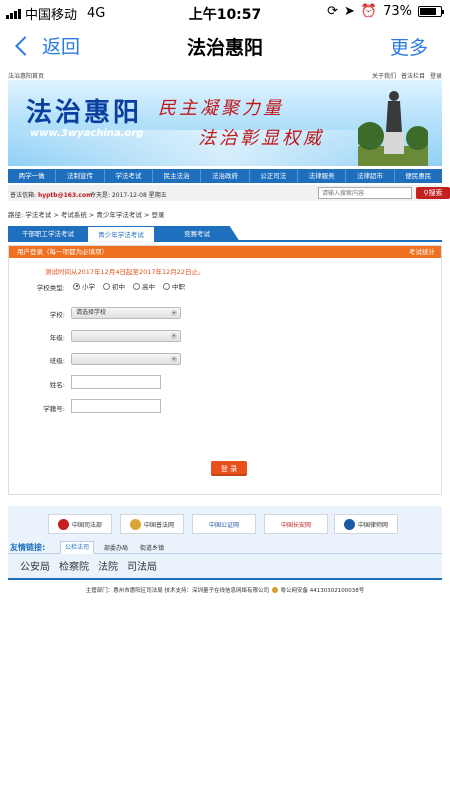 The height and width of the screenshot is (800, 450). I want to click on footer-icp: 粤公网安备 44130302100038号, so click(323, 591).